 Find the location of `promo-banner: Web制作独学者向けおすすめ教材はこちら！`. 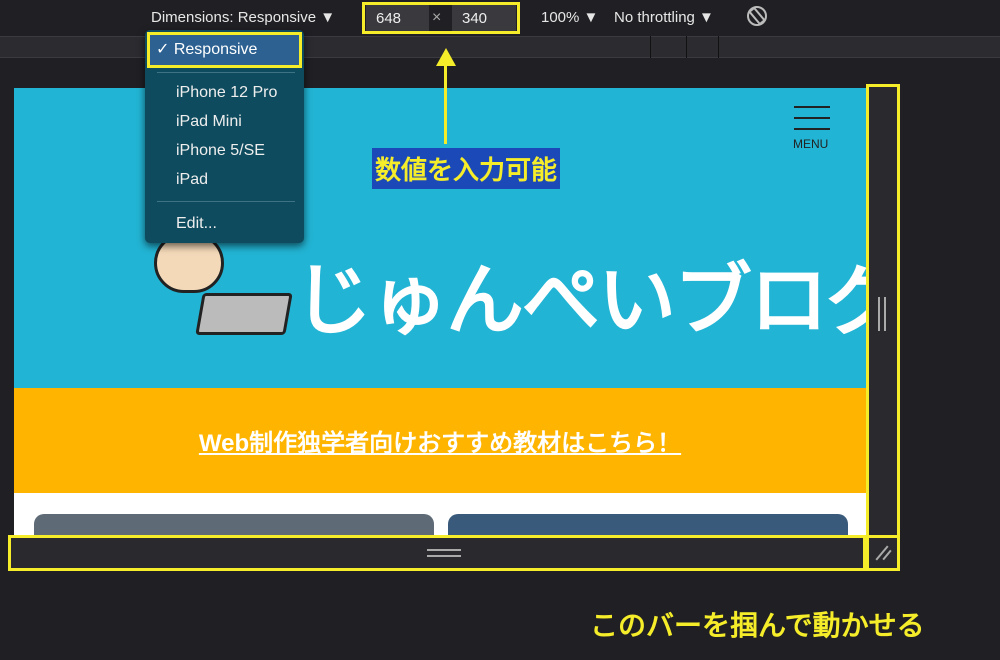

promo-banner: Web制作独学者向けおすすめ教材はこちら！ is located at coordinates (440, 440).